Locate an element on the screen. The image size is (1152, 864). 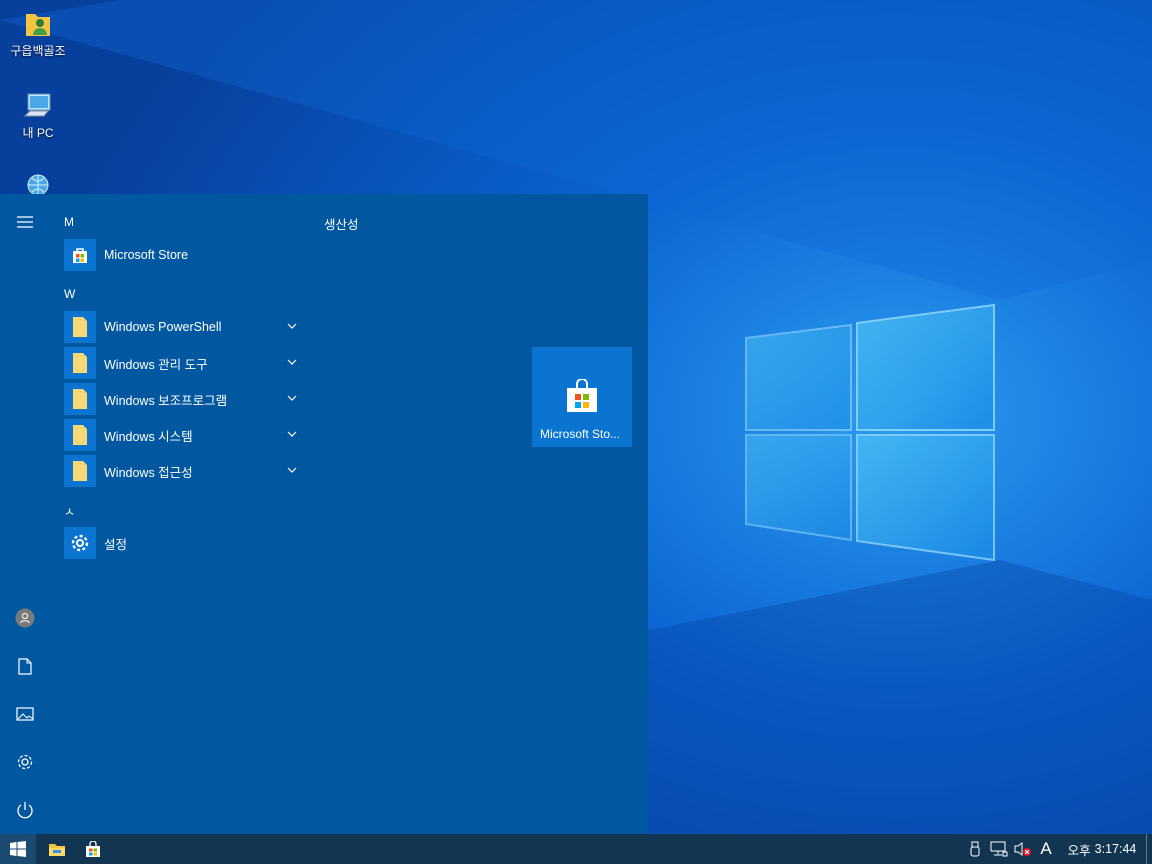
power-icon is located at coordinates (25, 810).